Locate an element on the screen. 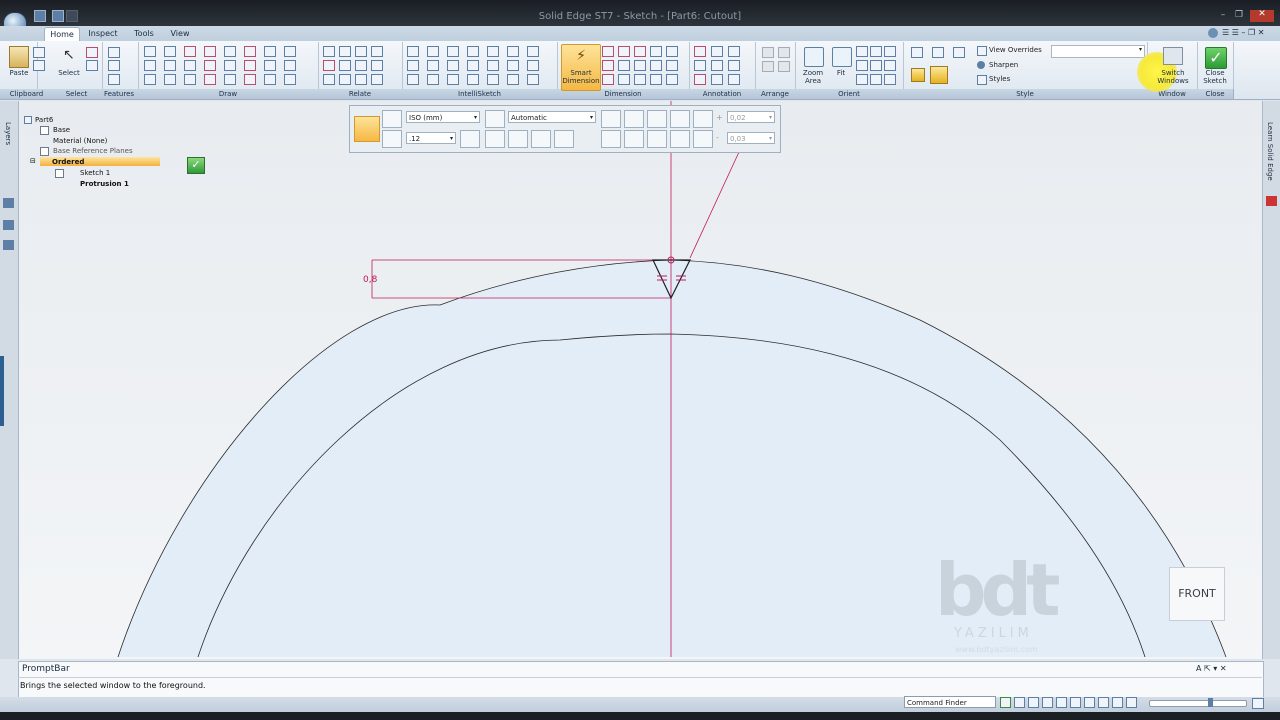  ref-planes-checkbox is located at coordinates (44, 151).